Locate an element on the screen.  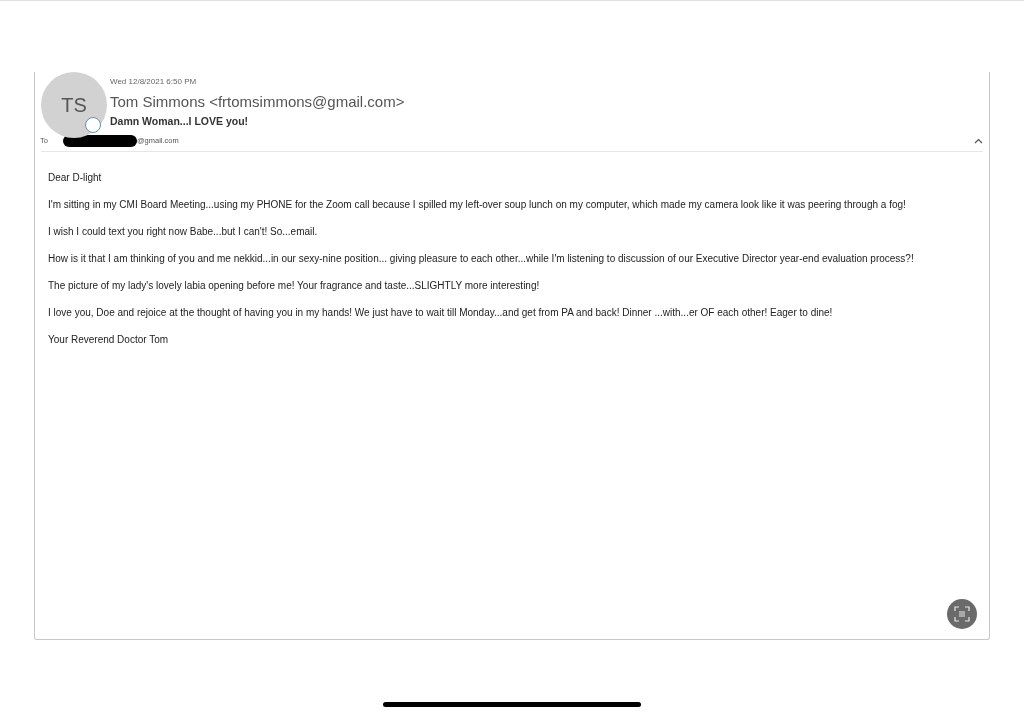
body-paragraph: I'm sitting in my CMI Board Meeting...using my PHONE for the Zoom call because I spilled my left-over soup lunch on my computer, which made my camera look like it was peering through a fog! is located at coordinates (477, 205).